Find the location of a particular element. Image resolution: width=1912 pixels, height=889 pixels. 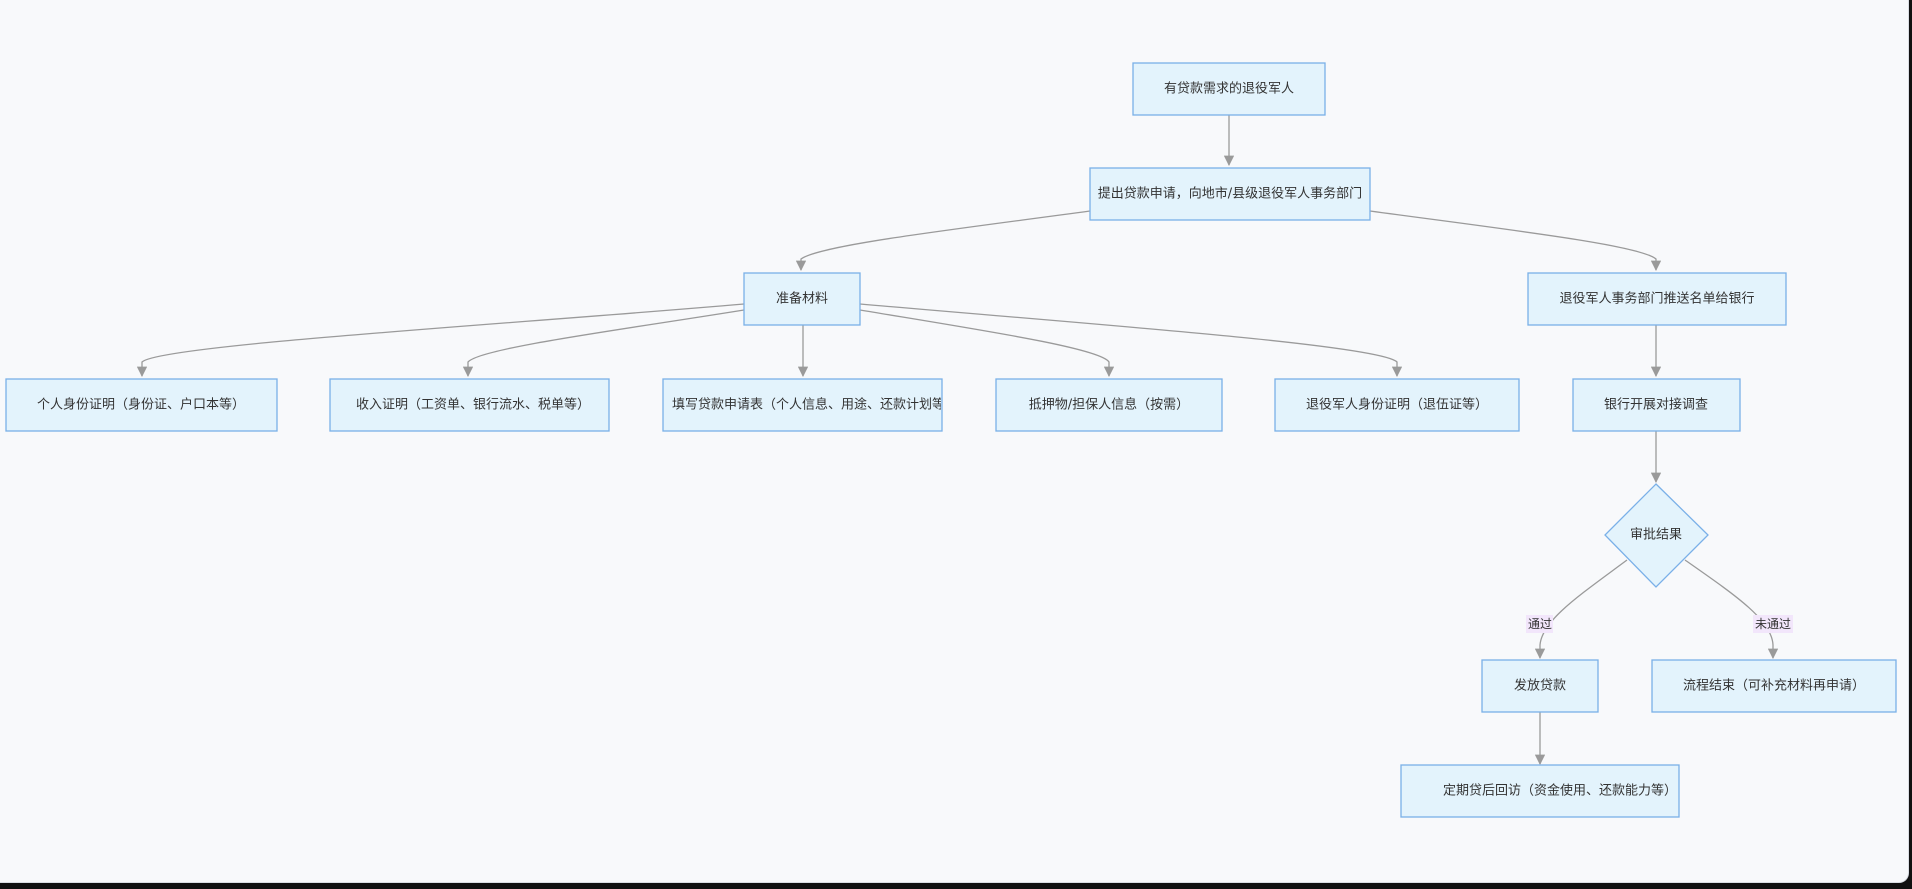

svg-text: 审批结果 is located at coordinates (1656, 535).